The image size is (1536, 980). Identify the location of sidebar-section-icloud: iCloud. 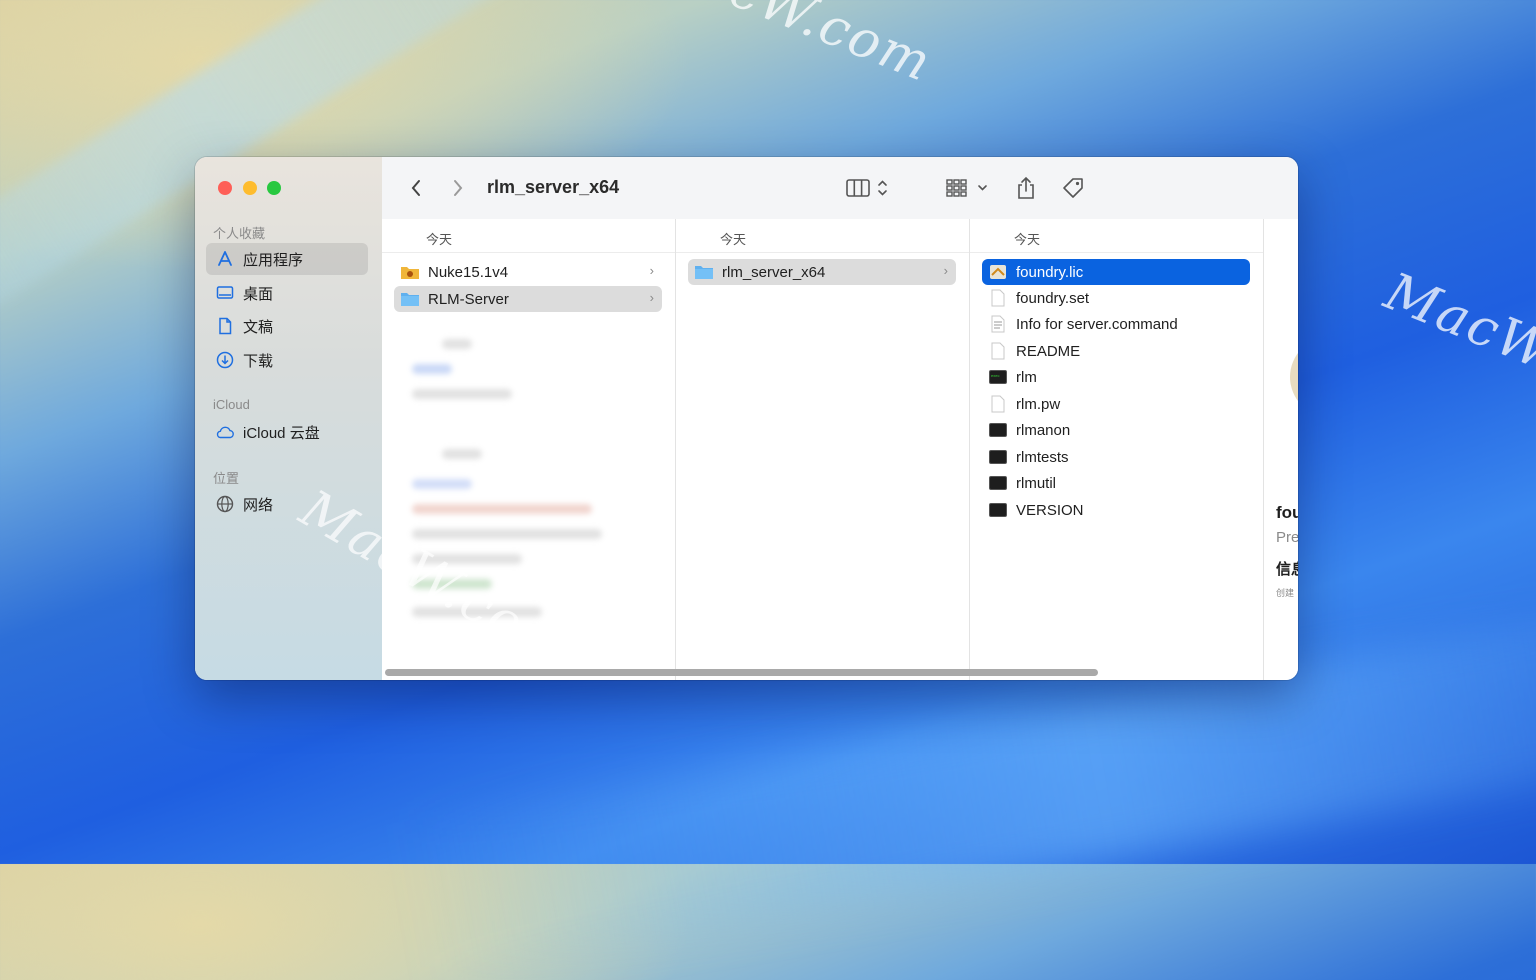
(231, 404).